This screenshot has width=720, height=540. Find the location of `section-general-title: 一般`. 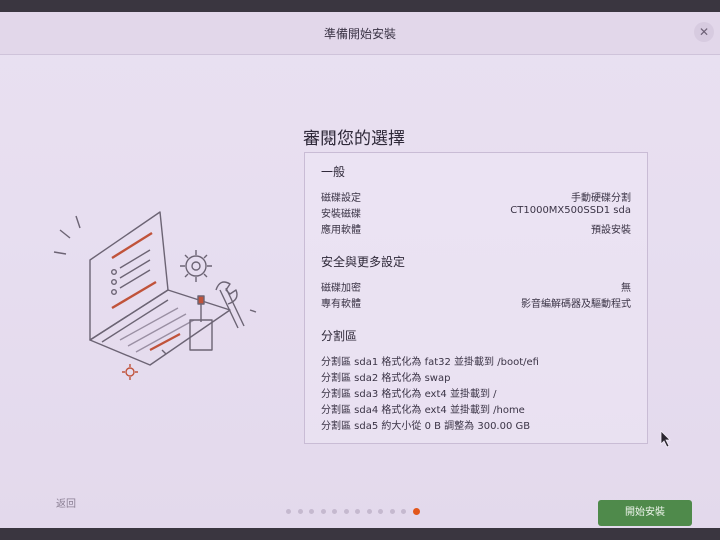

section-general-title: 一般 is located at coordinates (333, 172).